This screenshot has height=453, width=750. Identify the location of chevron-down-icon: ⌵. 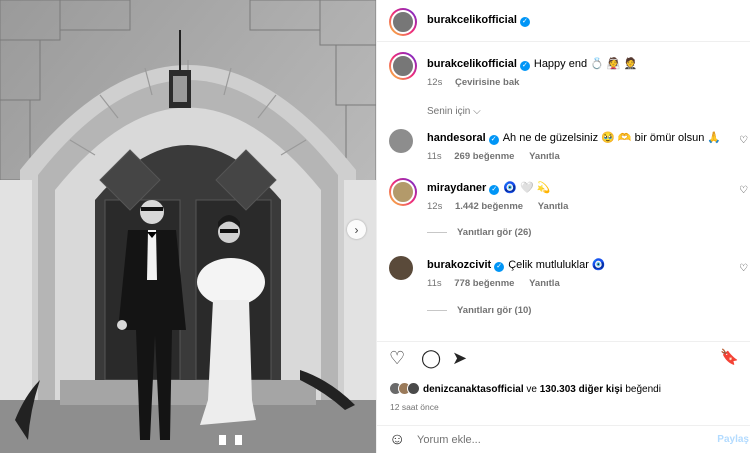
(477, 111).